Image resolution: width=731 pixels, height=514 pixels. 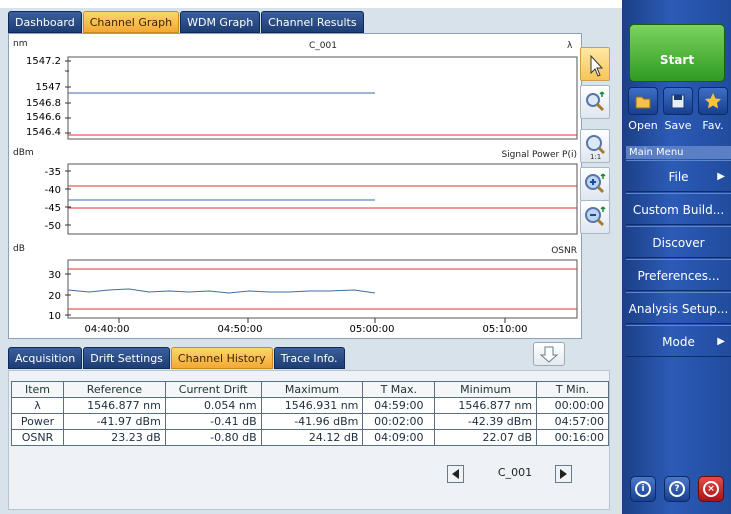 I want to click on table-cell: -42.39 dBm, so click(x=486, y=421).